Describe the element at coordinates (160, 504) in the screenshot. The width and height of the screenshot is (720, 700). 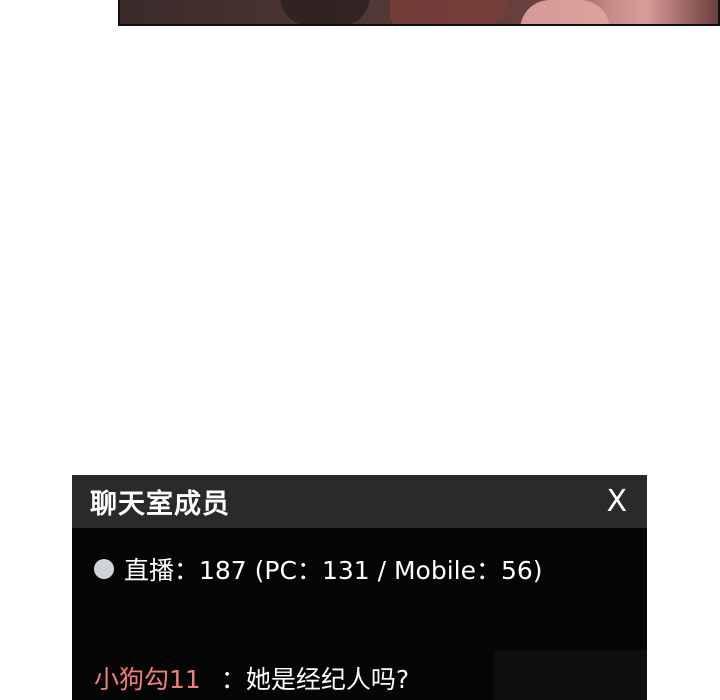
I see `chat-title: 聊天室成员` at that location.